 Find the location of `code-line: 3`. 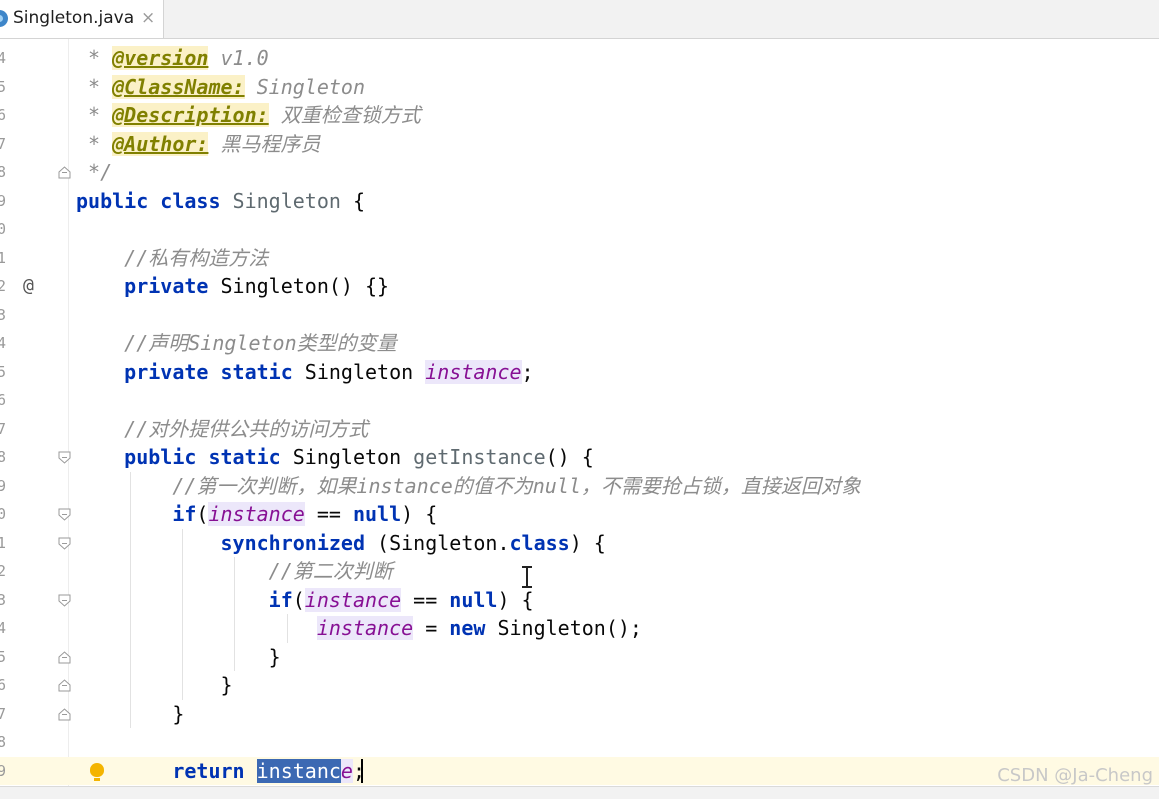

code-line: 3 is located at coordinates (579, 315).